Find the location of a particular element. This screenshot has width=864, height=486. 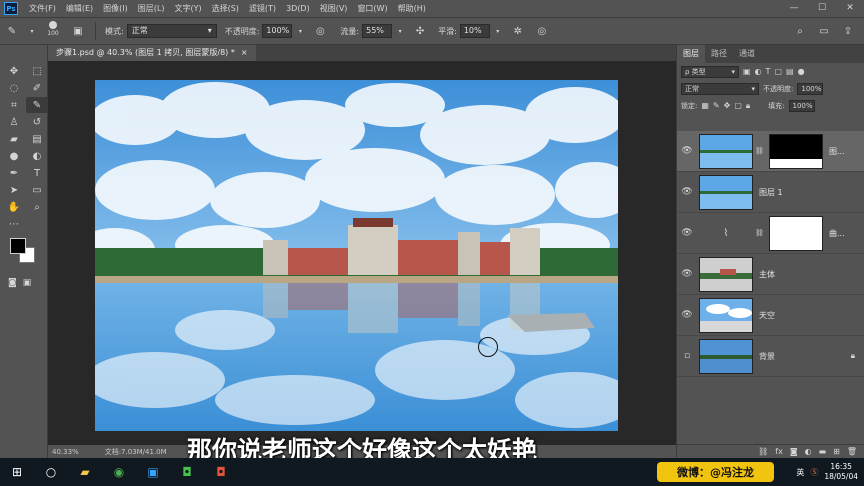

more-tools-icon: ⋯ is located at coordinates (14, 224).